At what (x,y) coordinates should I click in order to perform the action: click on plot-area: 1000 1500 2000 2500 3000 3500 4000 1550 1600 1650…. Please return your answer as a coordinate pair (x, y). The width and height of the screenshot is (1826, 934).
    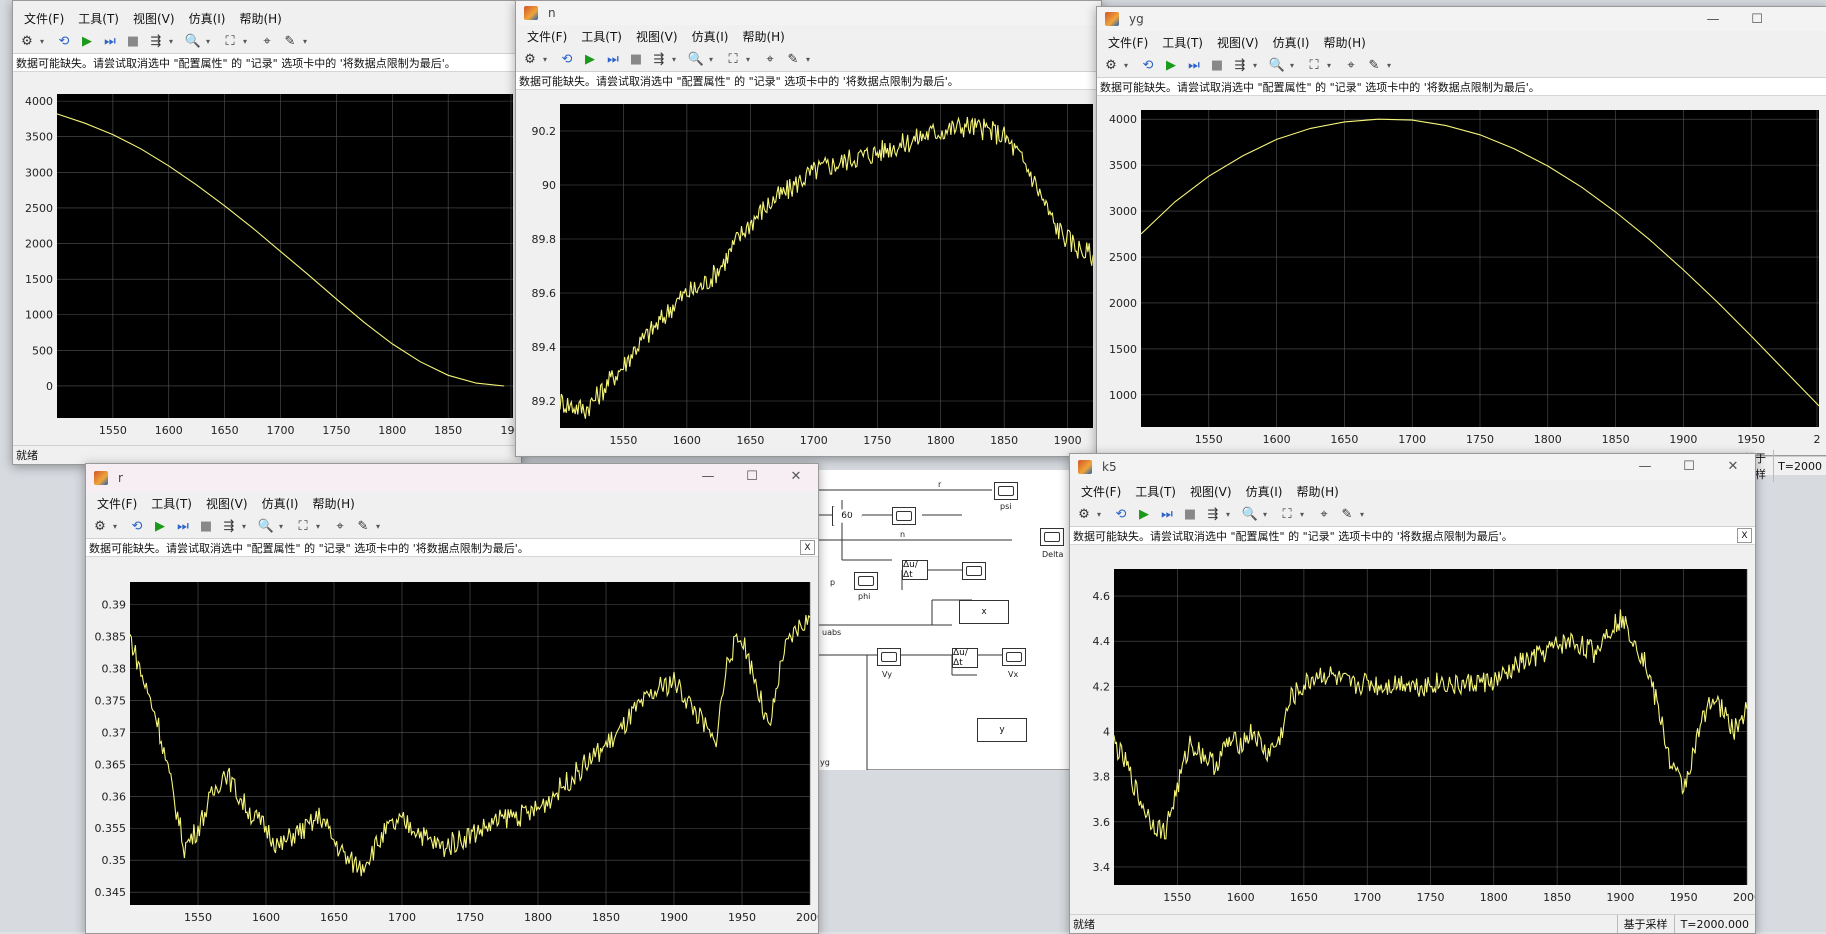
    Looking at the image, I should click on (1461, 280).